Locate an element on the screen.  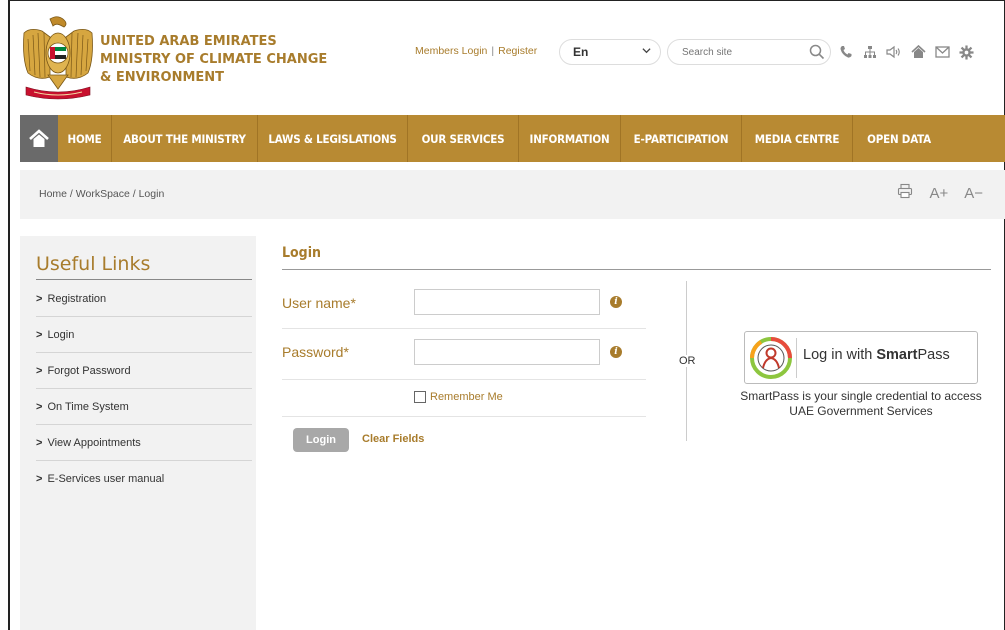
ministry-line-2: MINISTRY OF CLIMATE CHANGE is located at coordinates (214, 59).